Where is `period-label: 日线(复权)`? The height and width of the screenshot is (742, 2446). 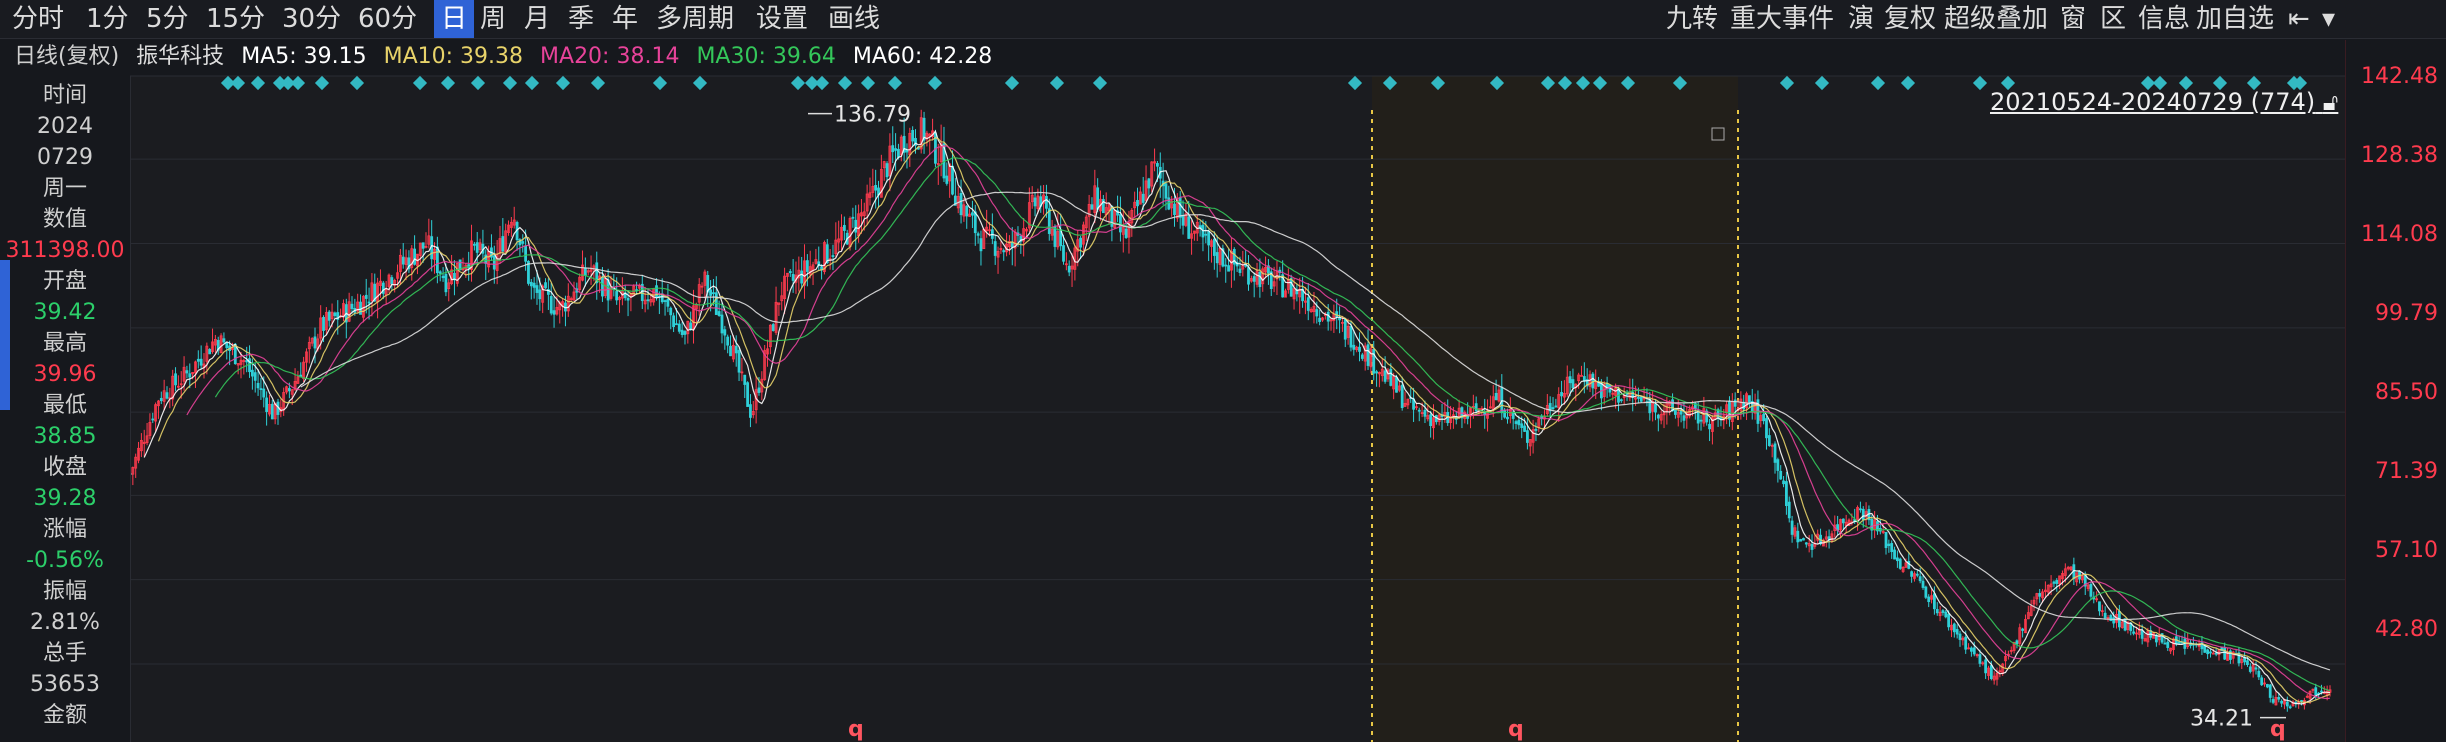 period-label: 日线(复权) is located at coordinates (66, 56).